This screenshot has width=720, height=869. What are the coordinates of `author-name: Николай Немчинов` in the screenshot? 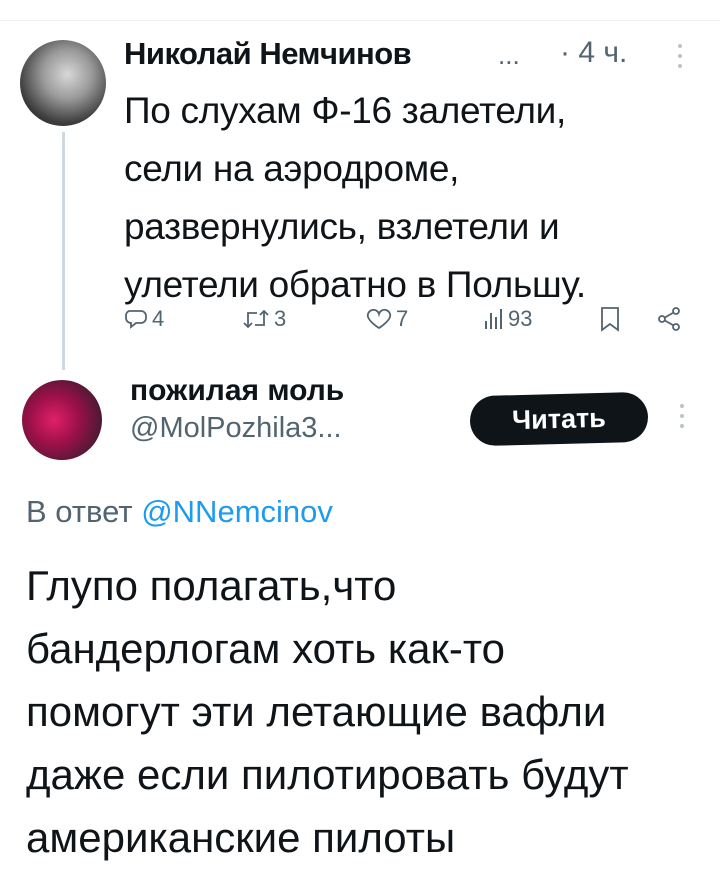 It's located at (268, 54).